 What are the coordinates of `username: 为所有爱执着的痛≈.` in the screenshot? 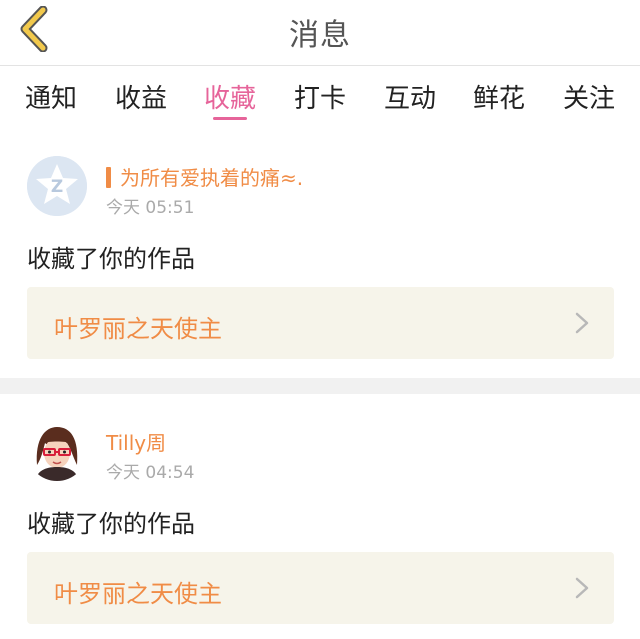 It's located at (204, 176).